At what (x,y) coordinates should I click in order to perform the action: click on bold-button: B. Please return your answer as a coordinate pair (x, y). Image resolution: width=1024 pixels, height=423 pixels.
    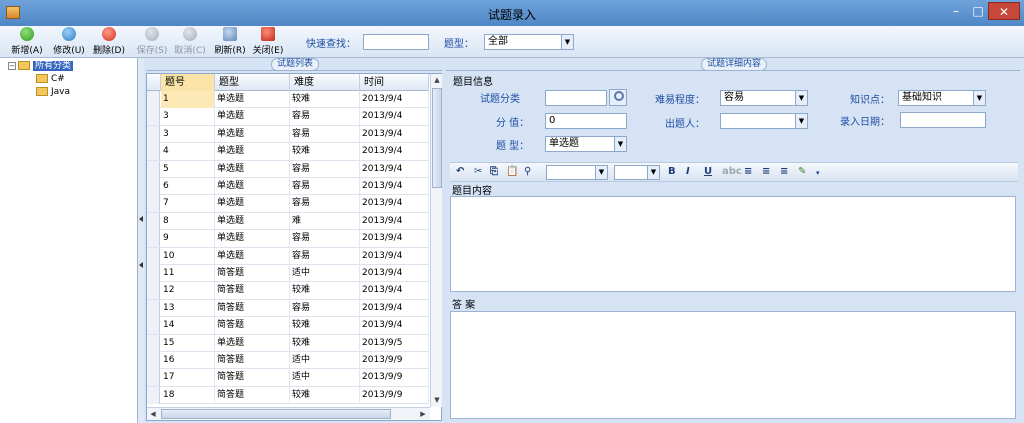
    Looking at the image, I should click on (672, 171).